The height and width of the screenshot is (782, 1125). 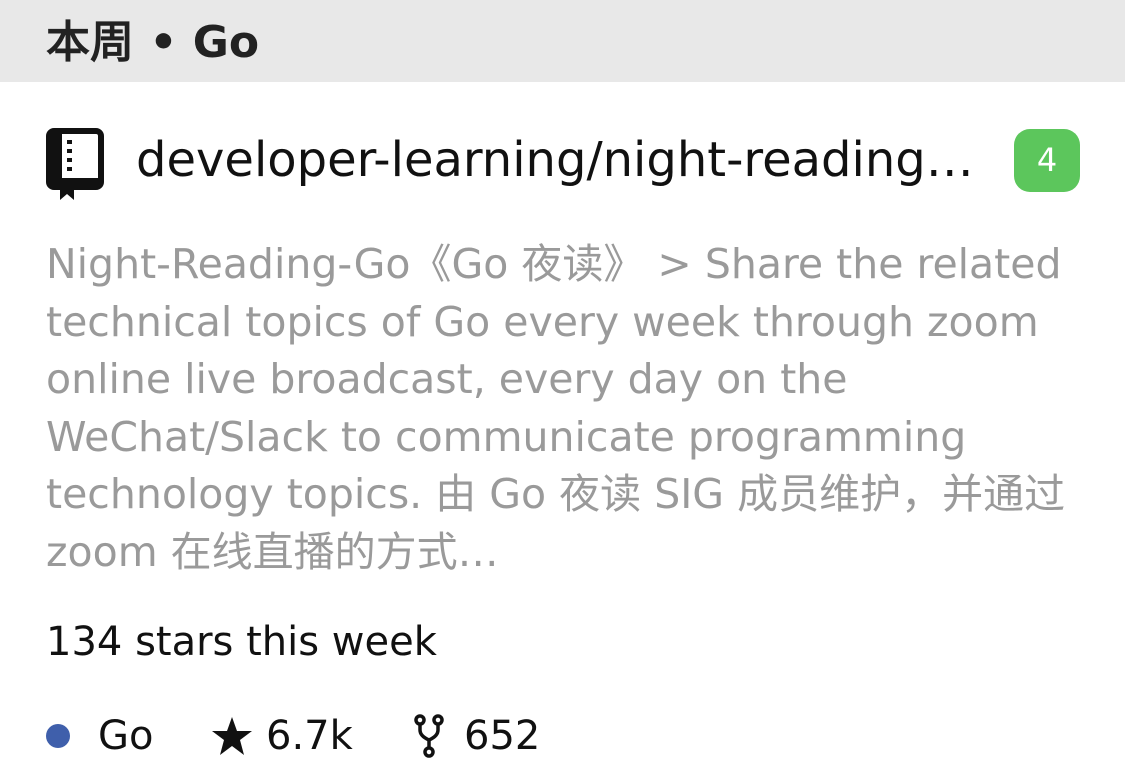 What do you see at coordinates (232, 736) in the screenshot?
I see `star-icon` at bounding box center [232, 736].